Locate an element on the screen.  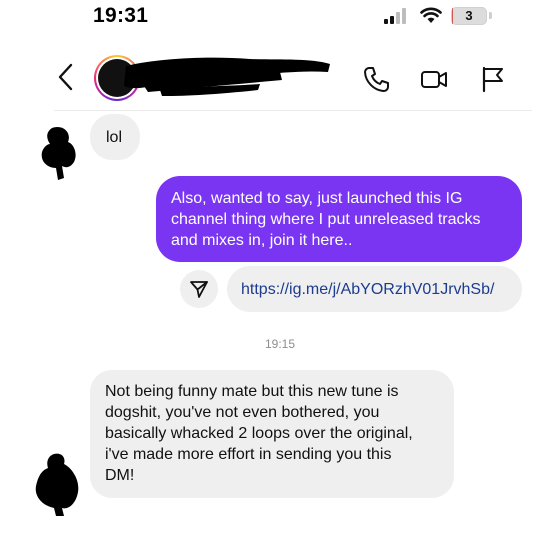
phone-icon is located at coordinates (376, 79).